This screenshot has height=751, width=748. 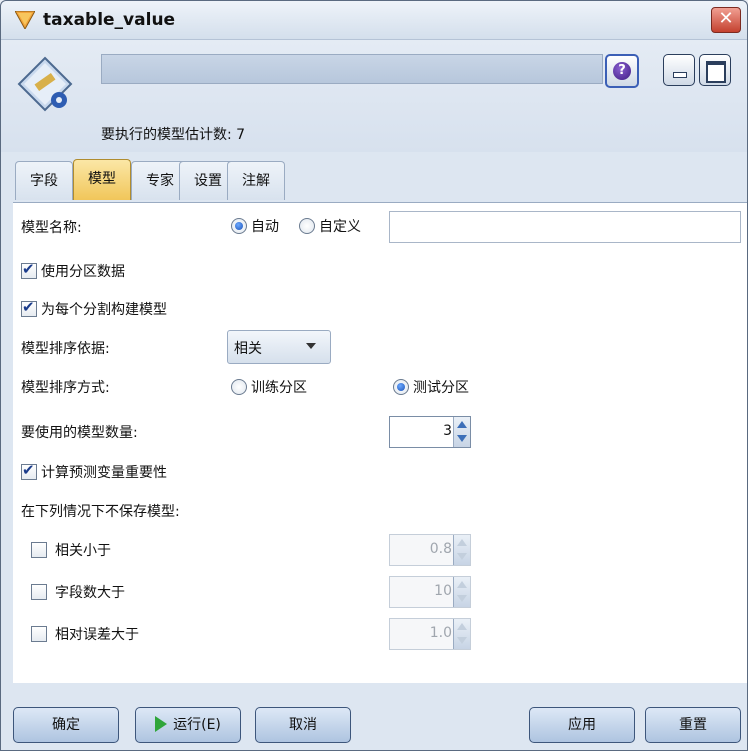 I want to click on run-button-label: 运行(E), so click(x=197, y=725).